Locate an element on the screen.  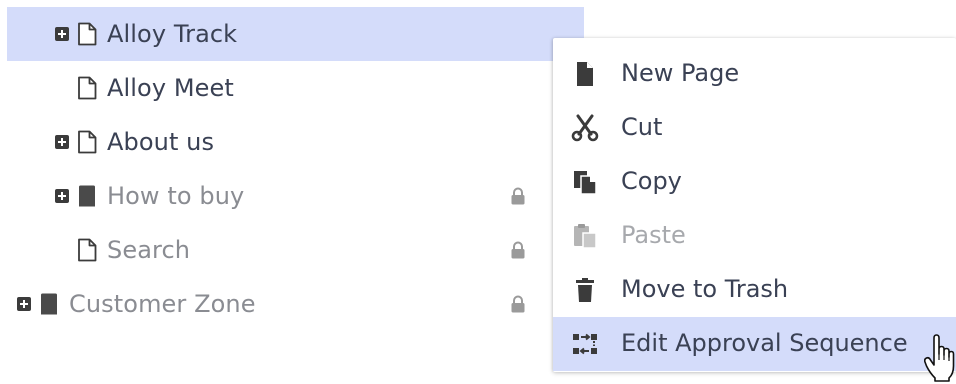
approval-sequence-icon is located at coordinates (585, 344).